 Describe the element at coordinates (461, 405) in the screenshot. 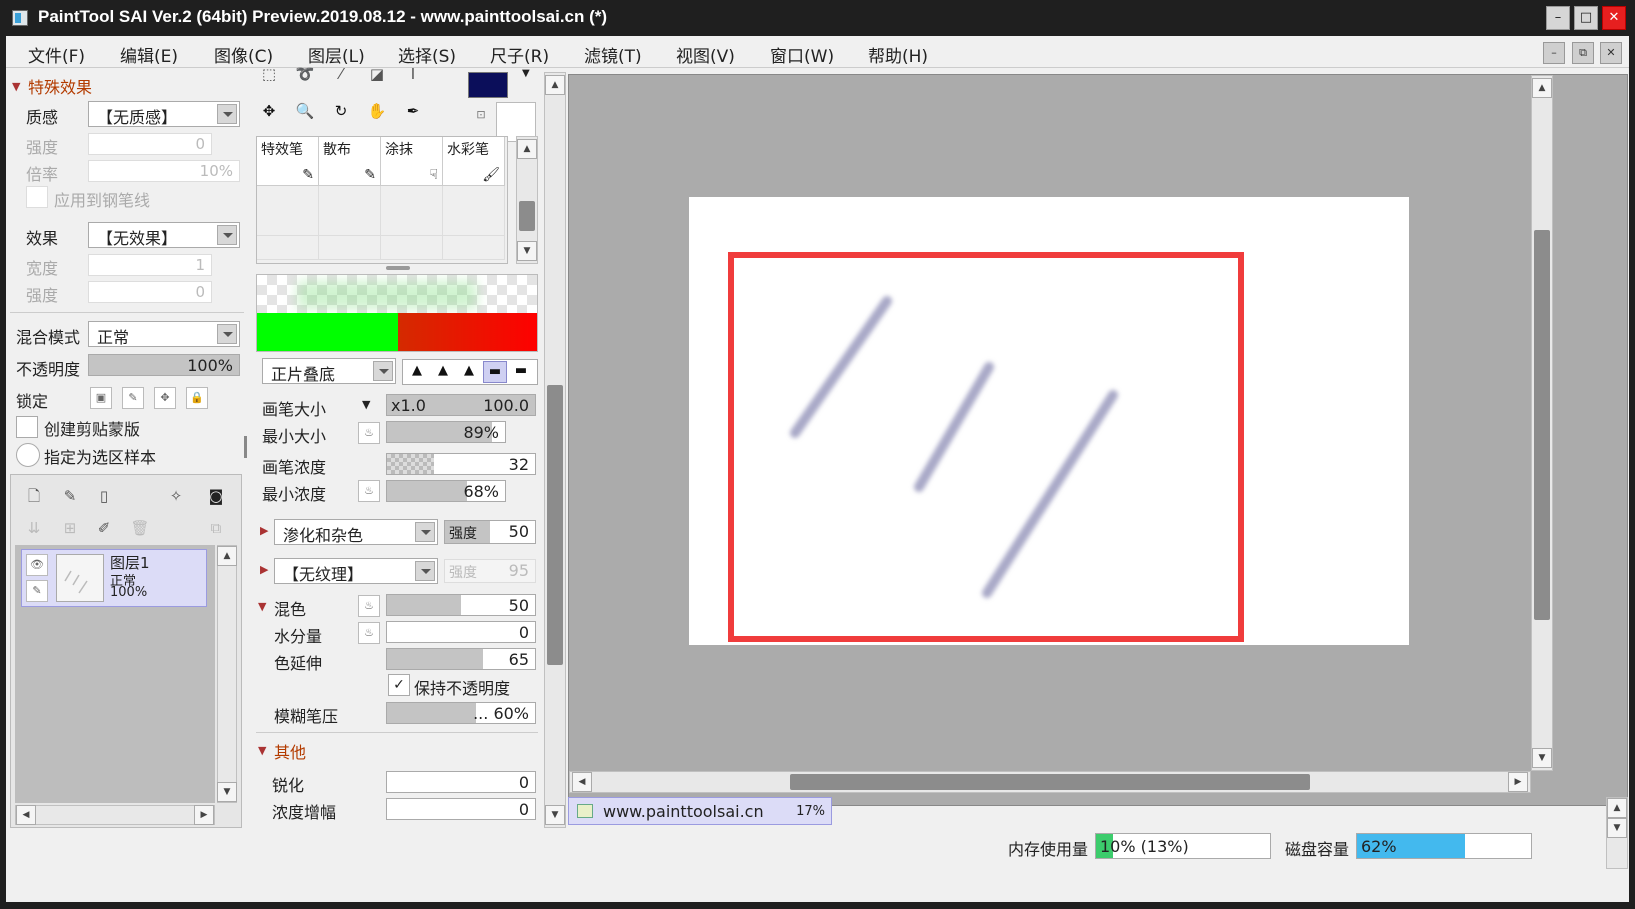

I see `brush-size-slider: x1.0 100.0` at that location.